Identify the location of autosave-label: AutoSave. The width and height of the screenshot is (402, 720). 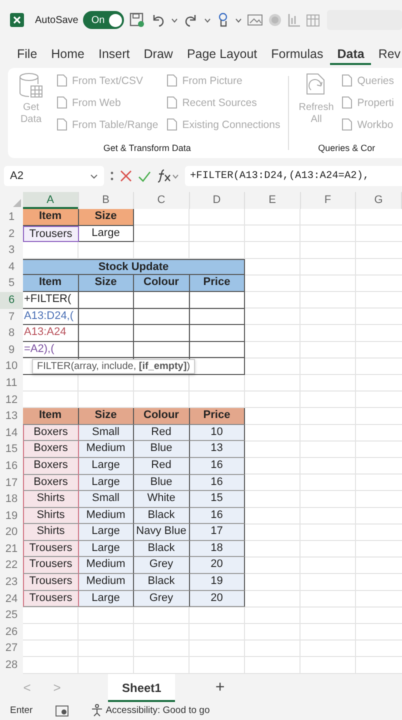
(56, 20).